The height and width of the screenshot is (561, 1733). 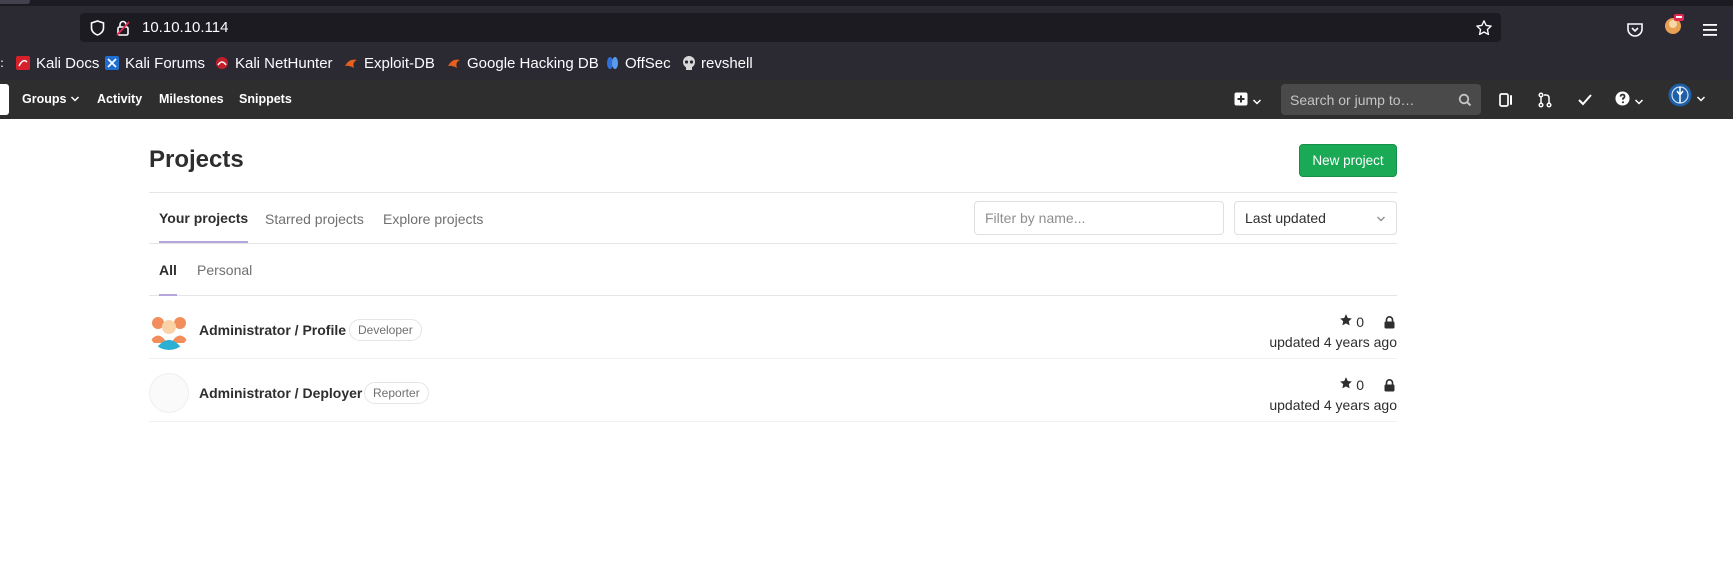 What do you see at coordinates (4, 99) in the screenshot?
I see `gitlab-logo` at bounding box center [4, 99].